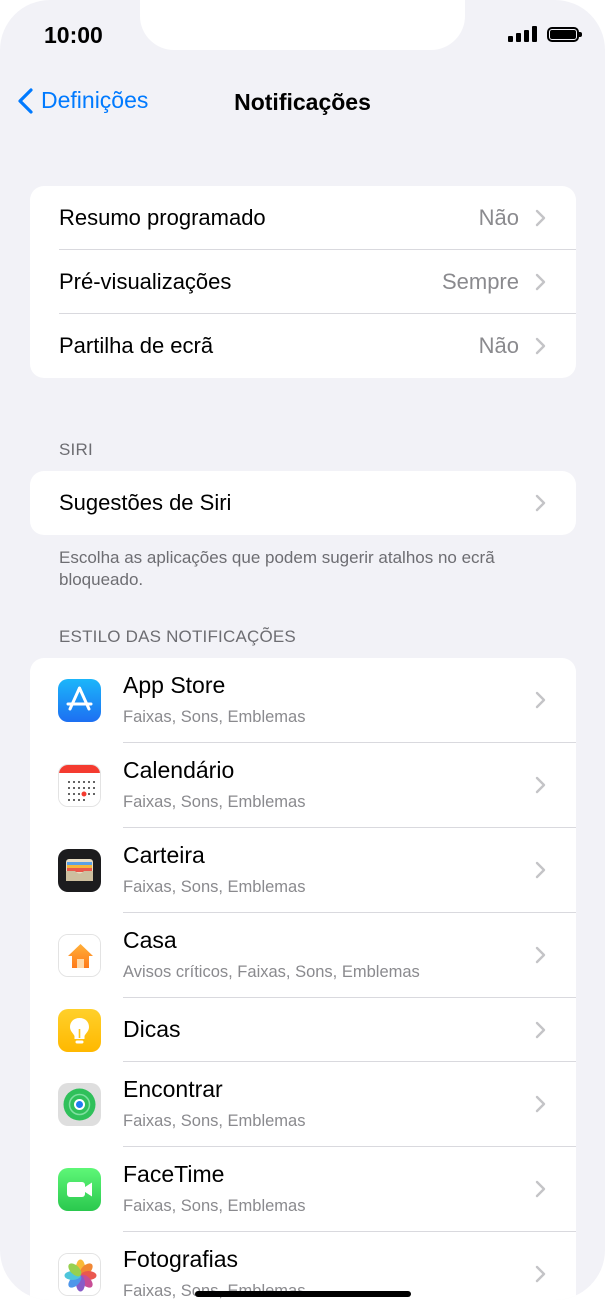 The height and width of the screenshot is (1310, 605). I want to click on row-scheduled-summary: Resumo programado Não, so click(303, 218).